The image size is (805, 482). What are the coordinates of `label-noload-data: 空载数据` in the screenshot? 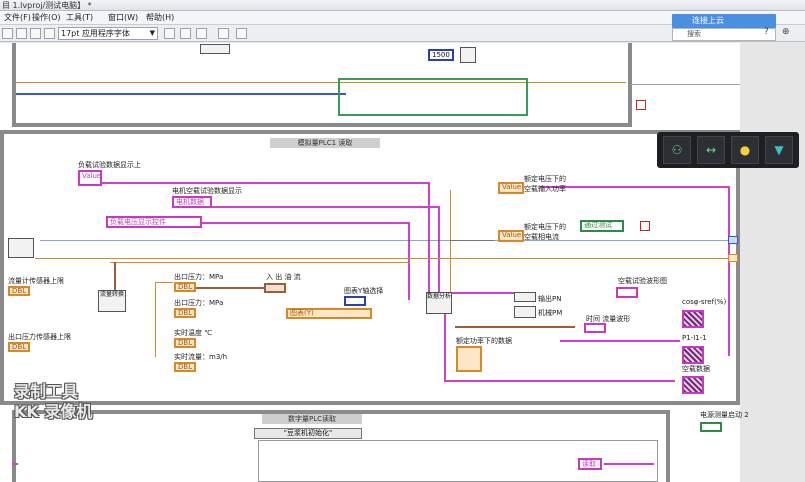 It's located at (696, 369).